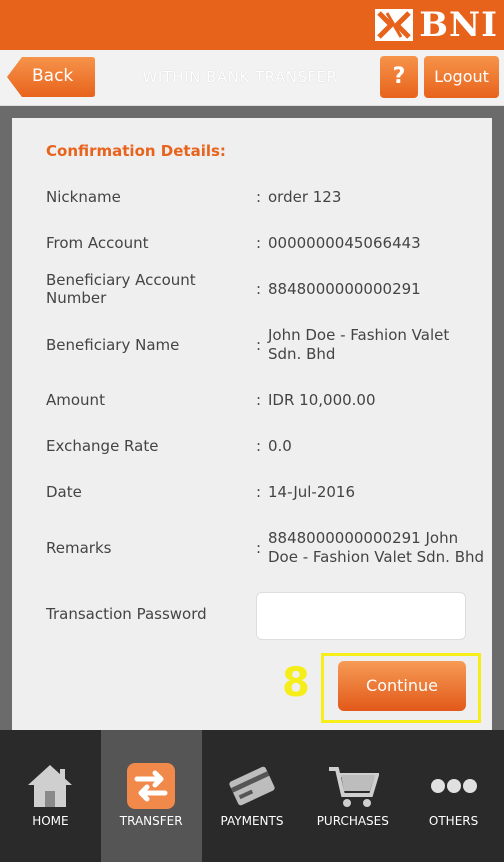 Image resolution: width=504 pixels, height=862 pixels. What do you see at coordinates (126, 614) in the screenshot?
I see `transaction-password-label: Transaction Password` at bounding box center [126, 614].